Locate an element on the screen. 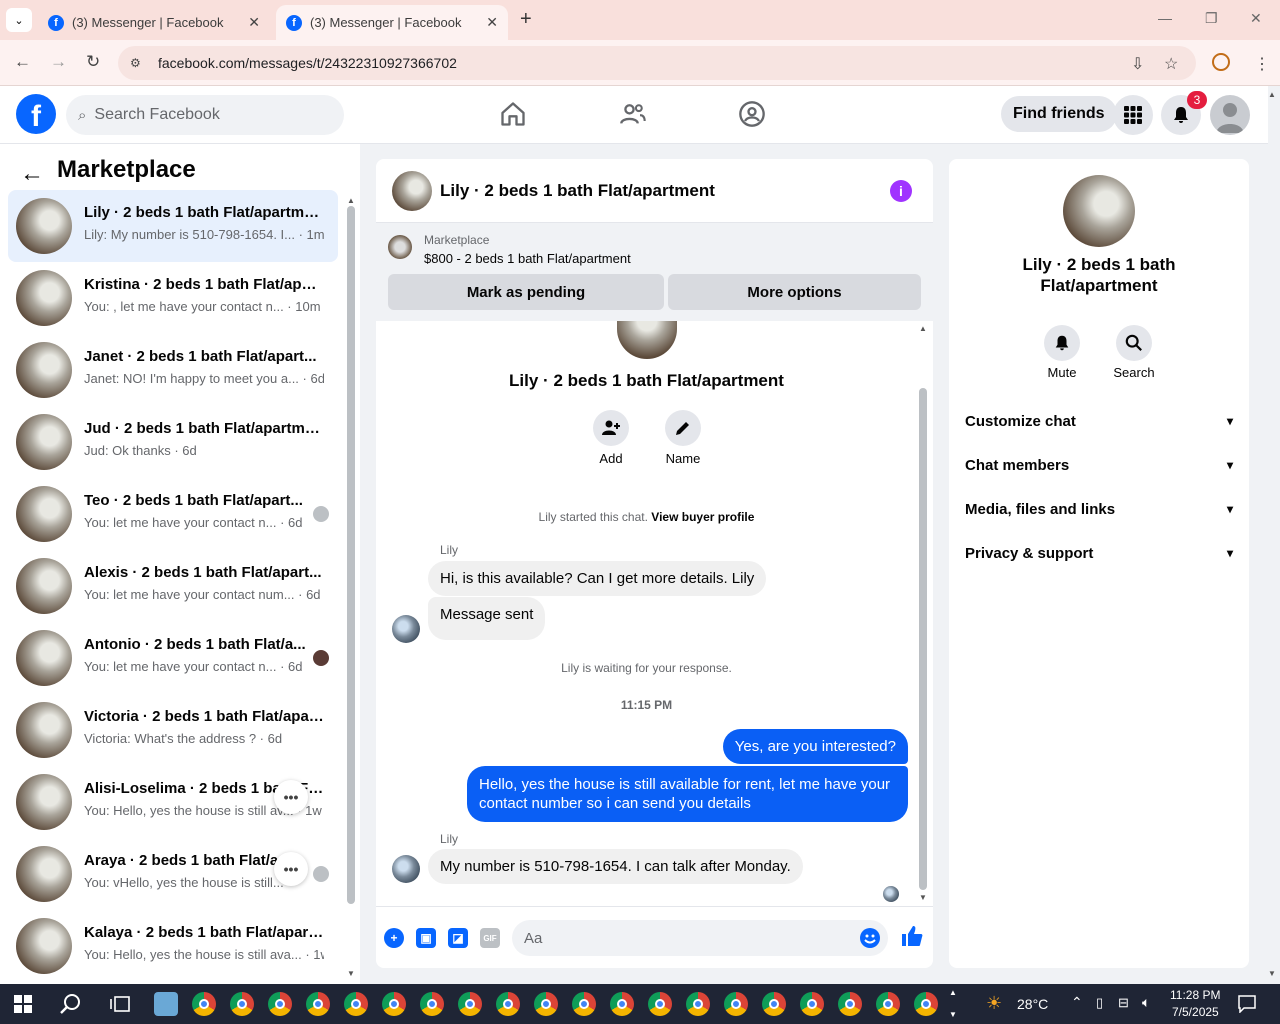 The width and height of the screenshot is (1280, 1024). back-arrow-icon: ← is located at coordinates (32, 174).